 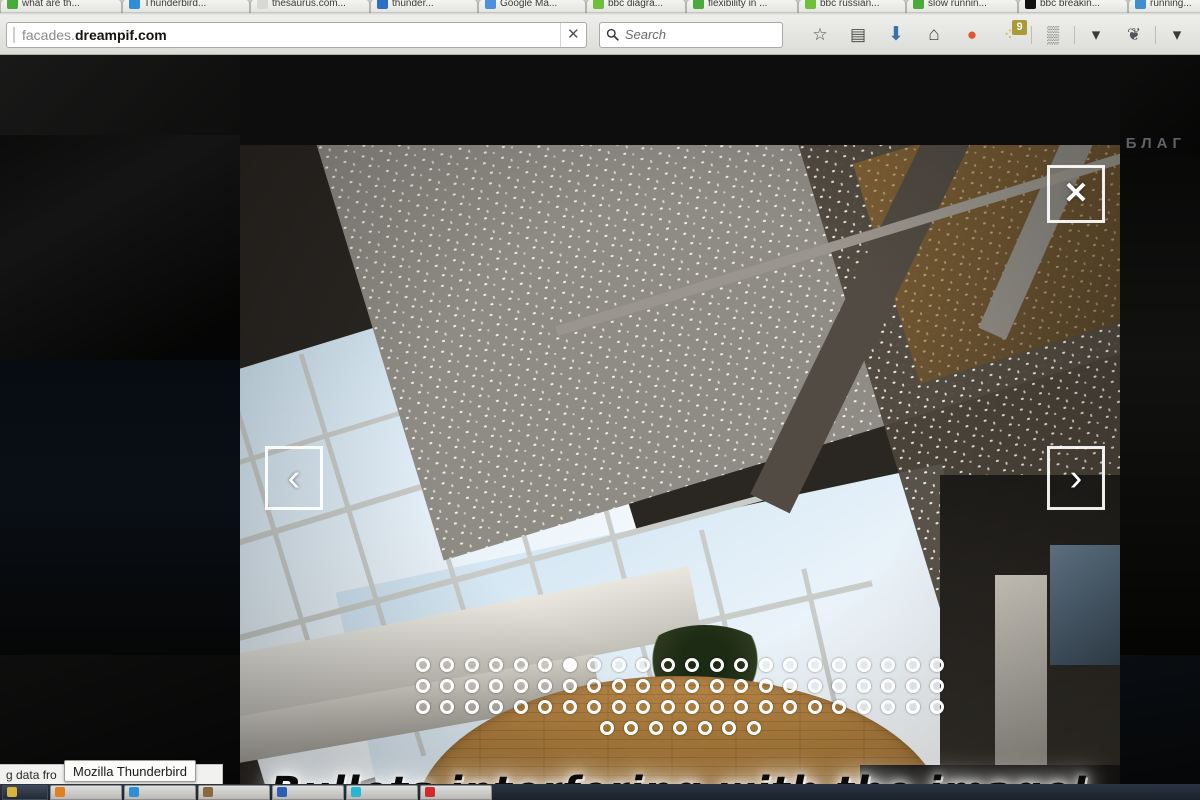 I want to click on overflow-chevron-icon: ▾, so click(x=1096, y=35).